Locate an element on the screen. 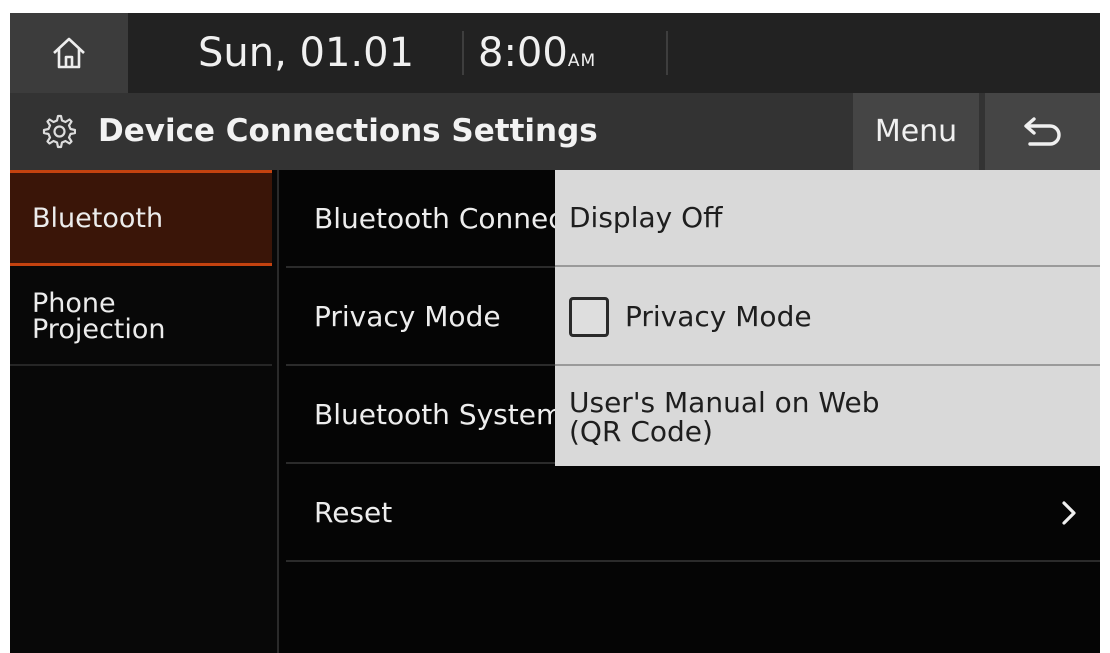  list-item-label: Privacy Mode is located at coordinates (407, 316).